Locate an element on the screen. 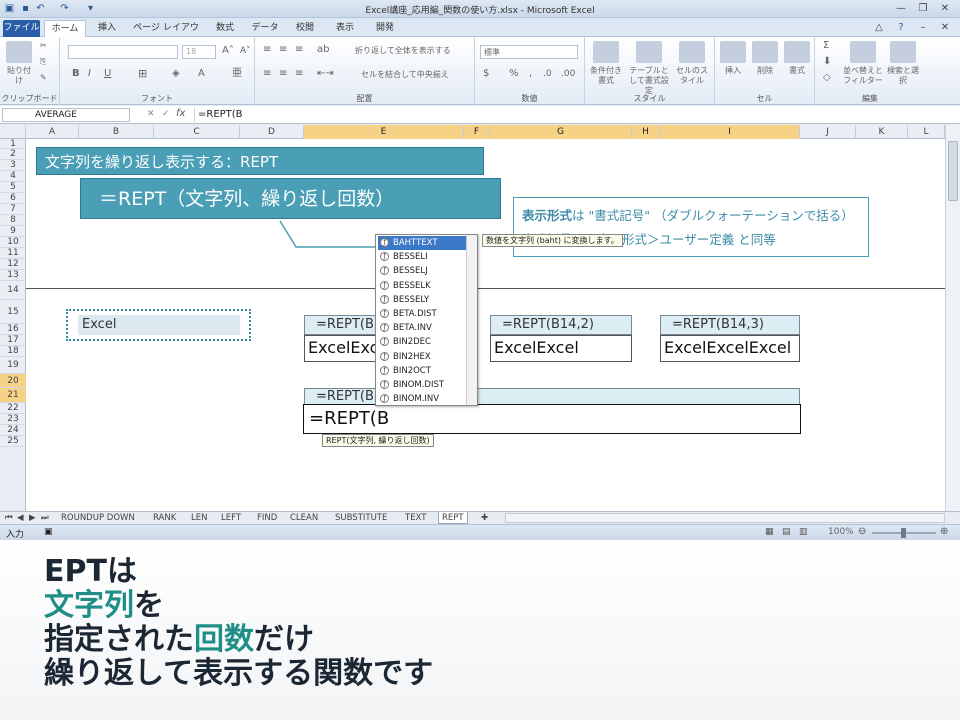  name-box: AVERAGE is located at coordinates (66, 115).